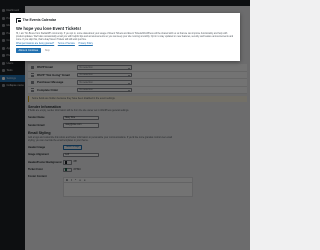 Image resolution: width=320 pixels, height=250 pixels. Describe the element at coordinates (35, 44) in the screenshot. I see `permissions-link: What permissions are being granted?` at that location.